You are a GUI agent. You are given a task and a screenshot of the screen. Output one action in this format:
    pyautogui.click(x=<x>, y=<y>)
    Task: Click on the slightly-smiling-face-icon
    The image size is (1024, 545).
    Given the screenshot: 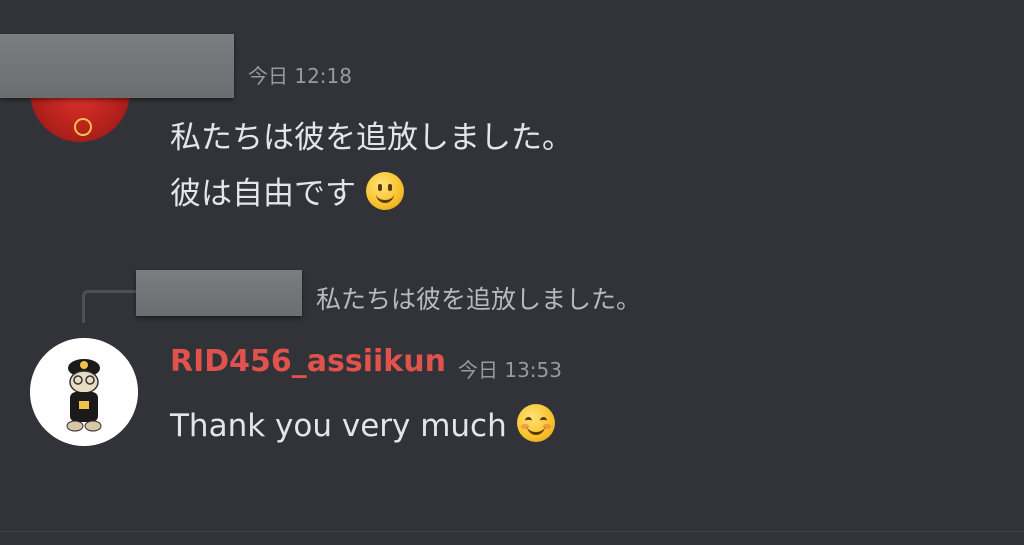 What is the action you would take?
    pyautogui.click(x=385, y=191)
    